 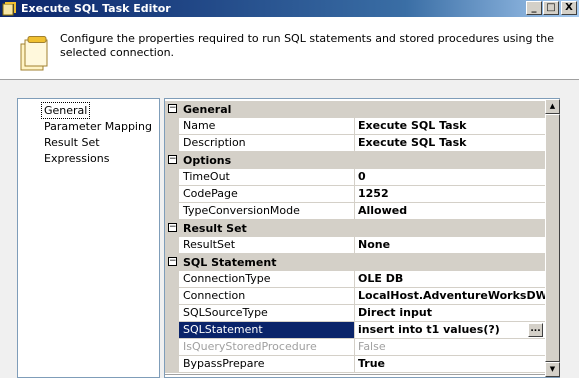 I want to click on sql-statement-text: insert into t1 values(?), so click(x=429, y=329).